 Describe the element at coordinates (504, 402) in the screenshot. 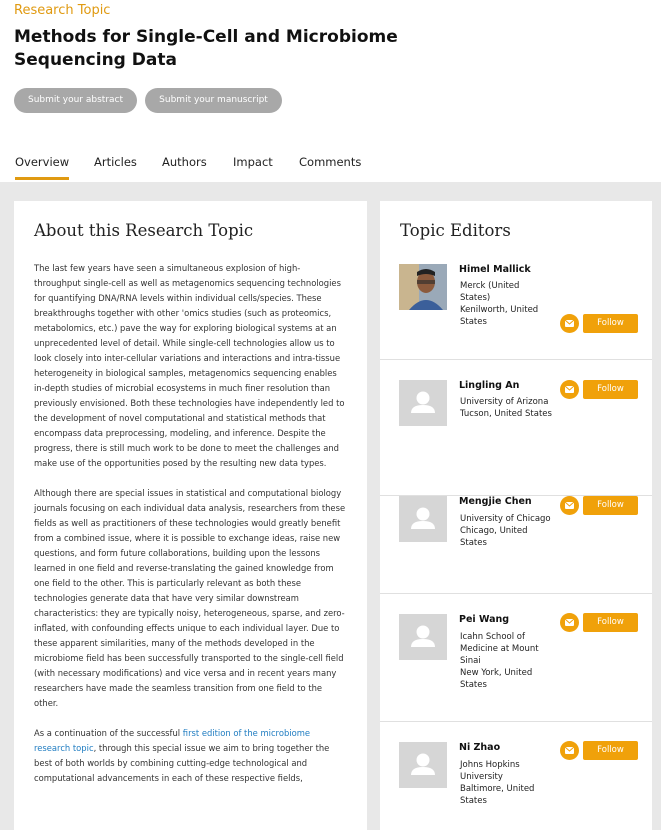

I see `editor-institution: University of Arizona` at that location.